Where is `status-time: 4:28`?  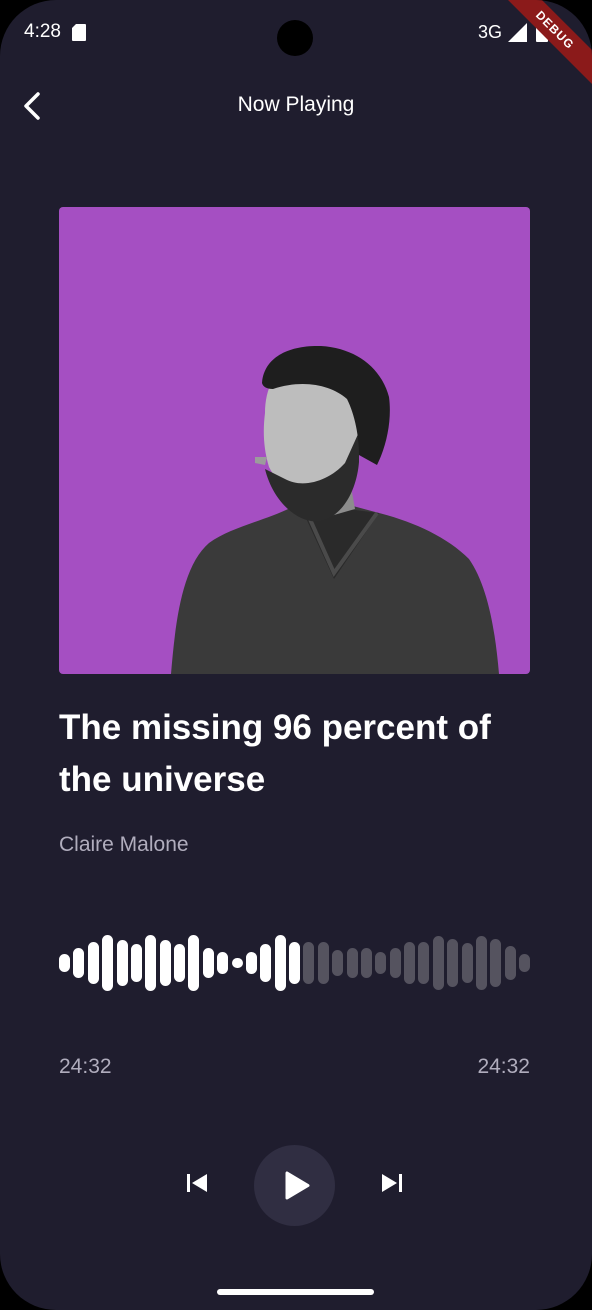 status-time: 4:28 is located at coordinates (42, 31).